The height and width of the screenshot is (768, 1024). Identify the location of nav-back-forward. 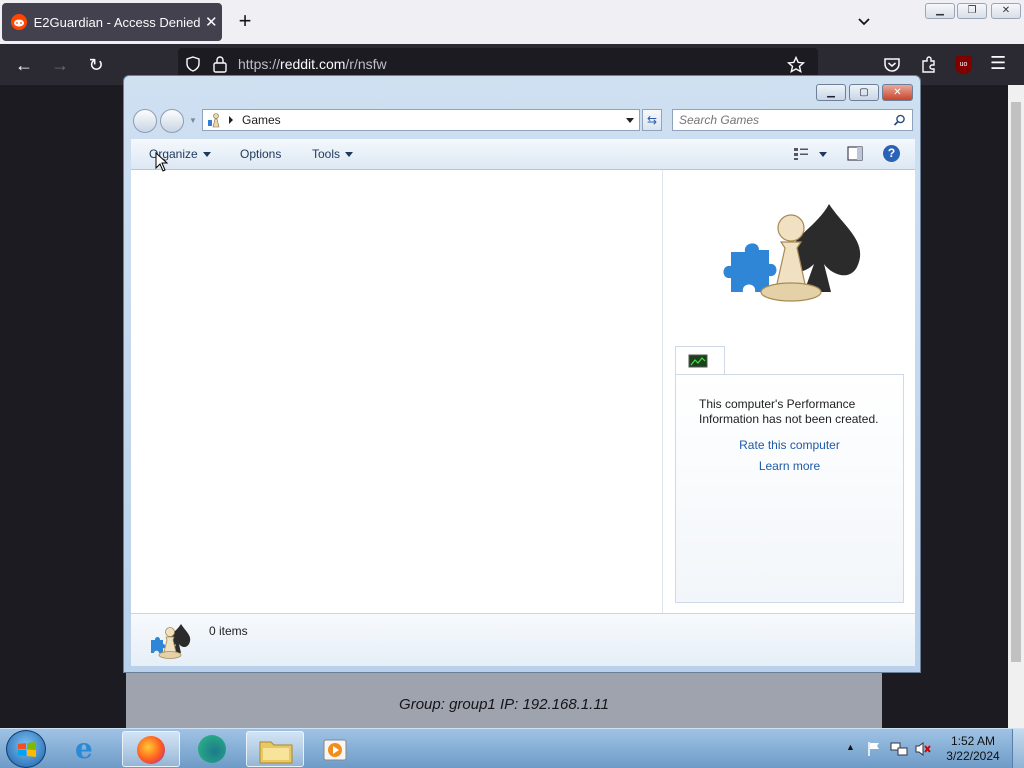
(161, 121).